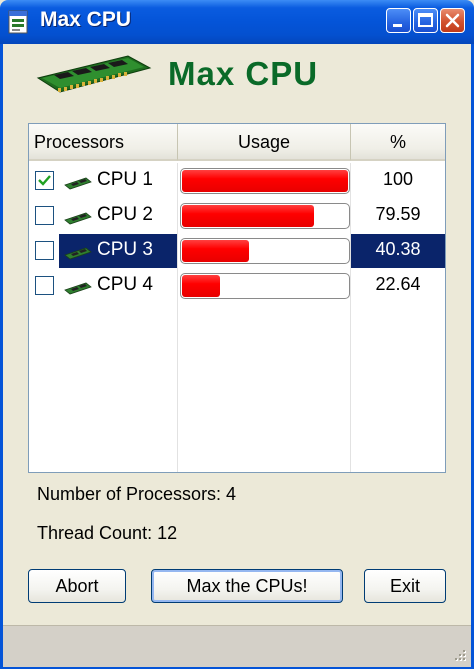 The width and height of the screenshot is (474, 669). Describe the element at coordinates (103, 142) in the screenshot. I see `column-processors: Processors` at that location.